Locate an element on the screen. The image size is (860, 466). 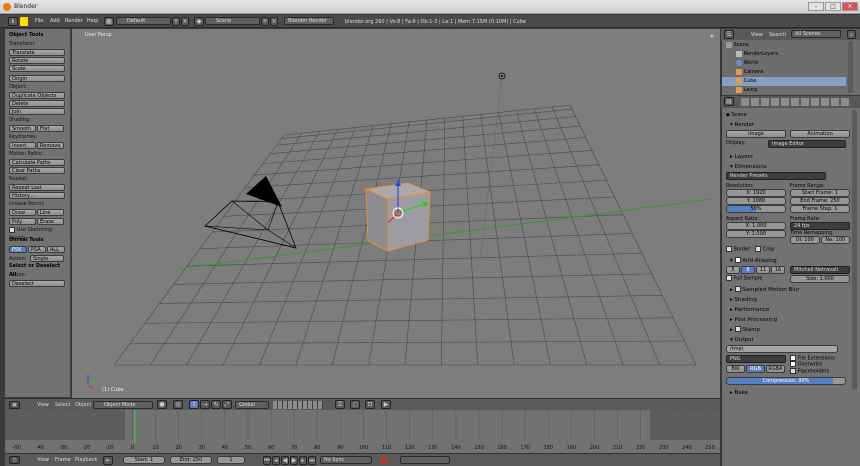
mode-select: Object Mode is located at coordinates (123, 405).